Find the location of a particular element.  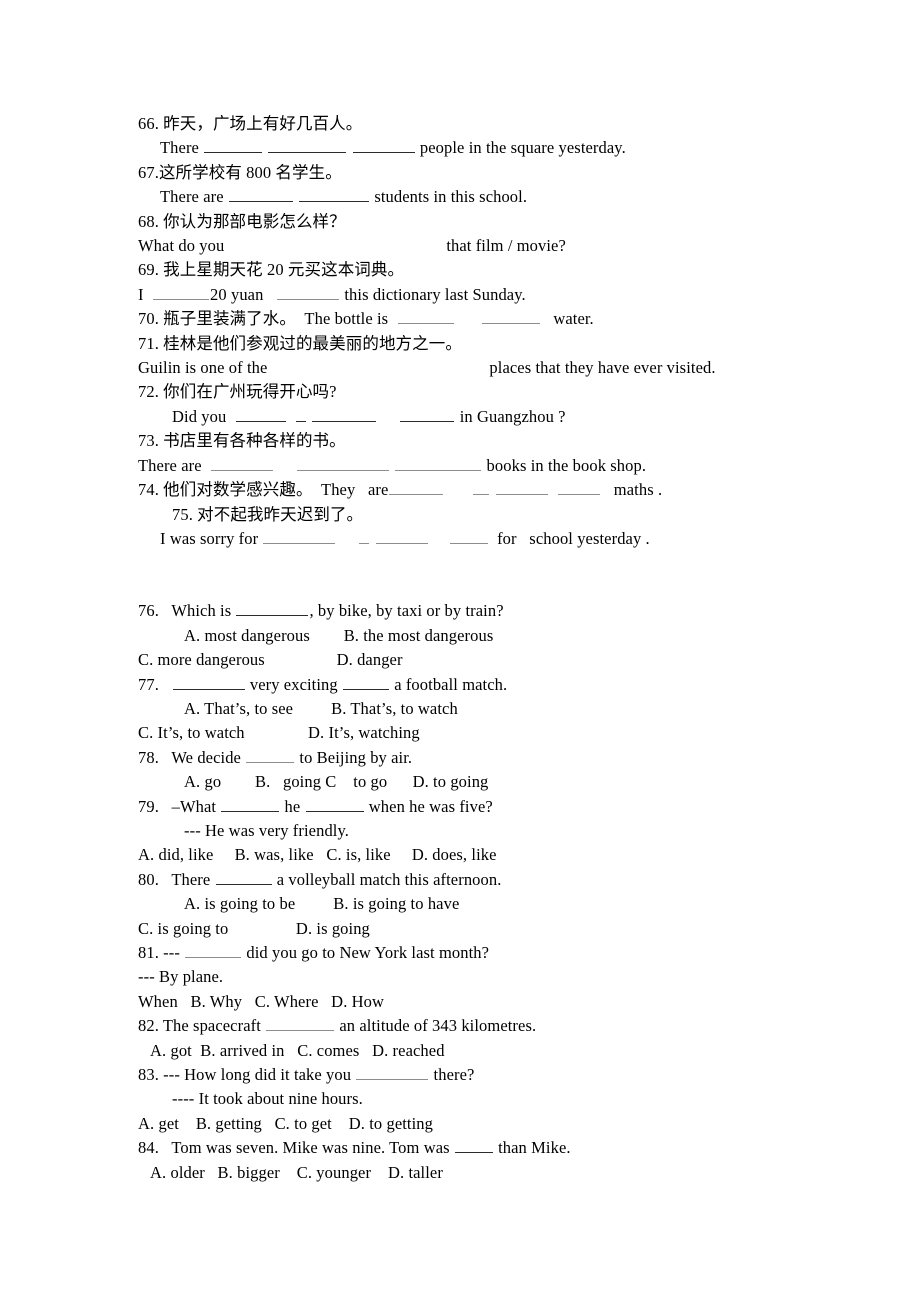

answer-line: I was sorry for for school yesterday . is located at coordinates (469, 539).